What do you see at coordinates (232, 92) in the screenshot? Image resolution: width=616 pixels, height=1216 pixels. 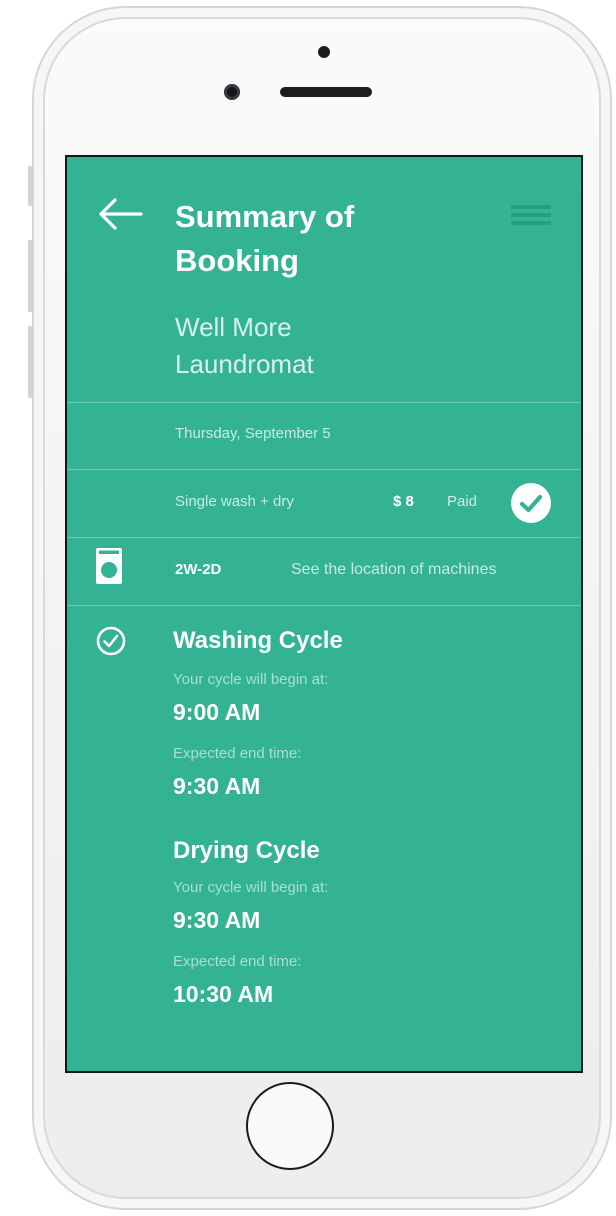 I see `front-camera` at bounding box center [232, 92].